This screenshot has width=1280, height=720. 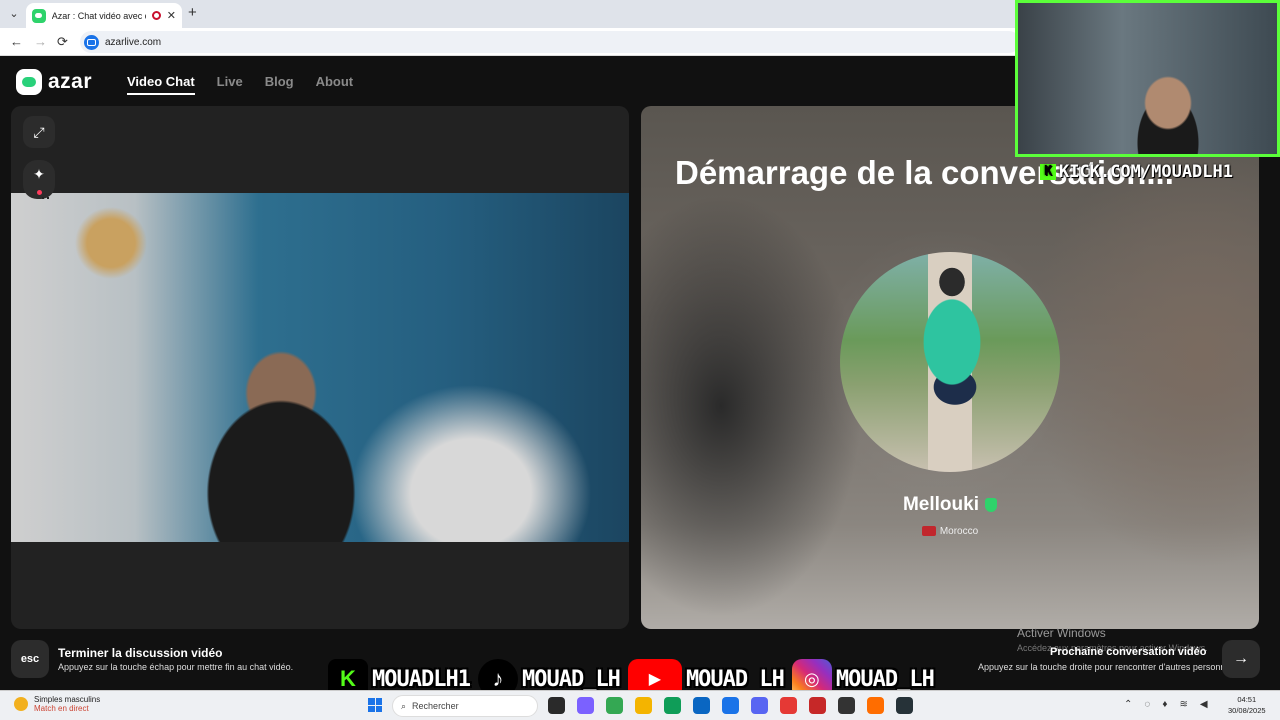 What do you see at coordinates (421, 679) in the screenshot?
I see `kick-label: MOUADLH1` at bounding box center [421, 679].